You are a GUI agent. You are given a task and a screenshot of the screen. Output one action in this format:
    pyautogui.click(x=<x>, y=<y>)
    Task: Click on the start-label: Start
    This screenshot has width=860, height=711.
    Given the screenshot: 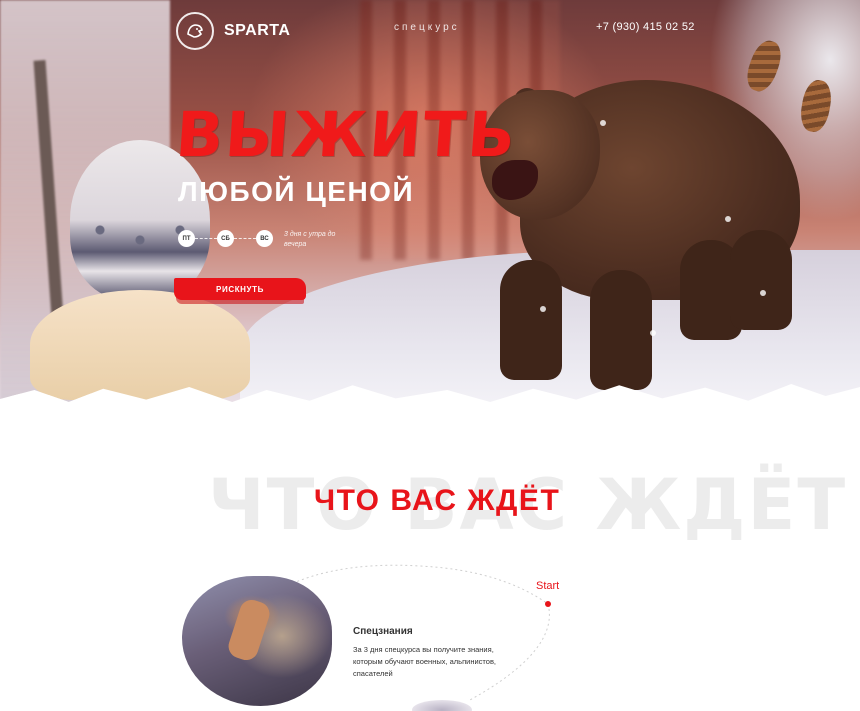 What is the action you would take?
    pyautogui.click(x=548, y=586)
    